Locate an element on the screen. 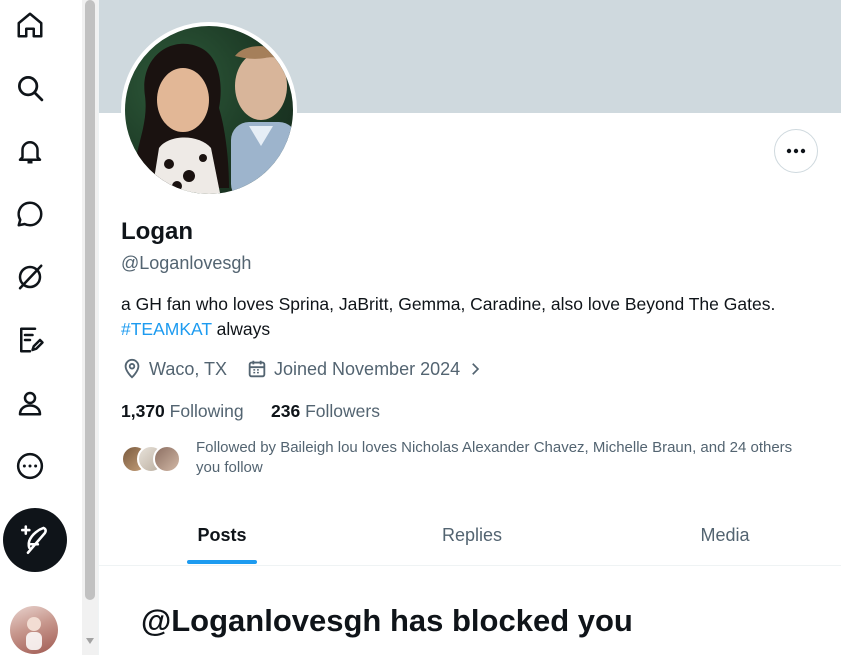 The image size is (841, 655). more-icon is located at coordinates (30, 466).